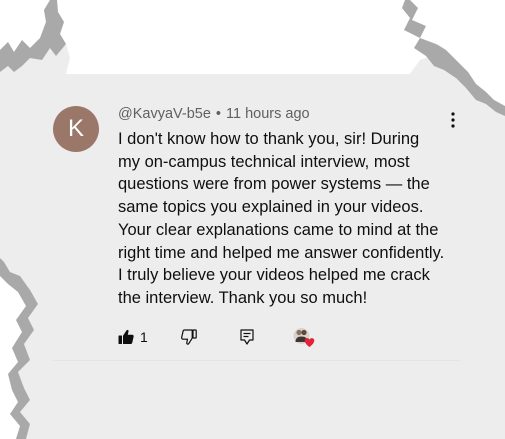 Image resolution: width=505 pixels, height=439 pixels. I want to click on comment-header: @KavyaV-b5e • 11 hours ago, so click(214, 114).